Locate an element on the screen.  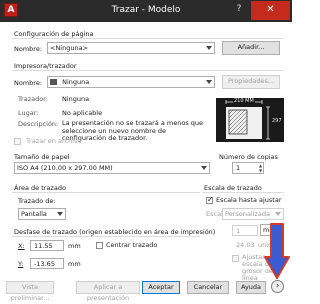
plot-scale-divider is located at coordinates (243, 192).